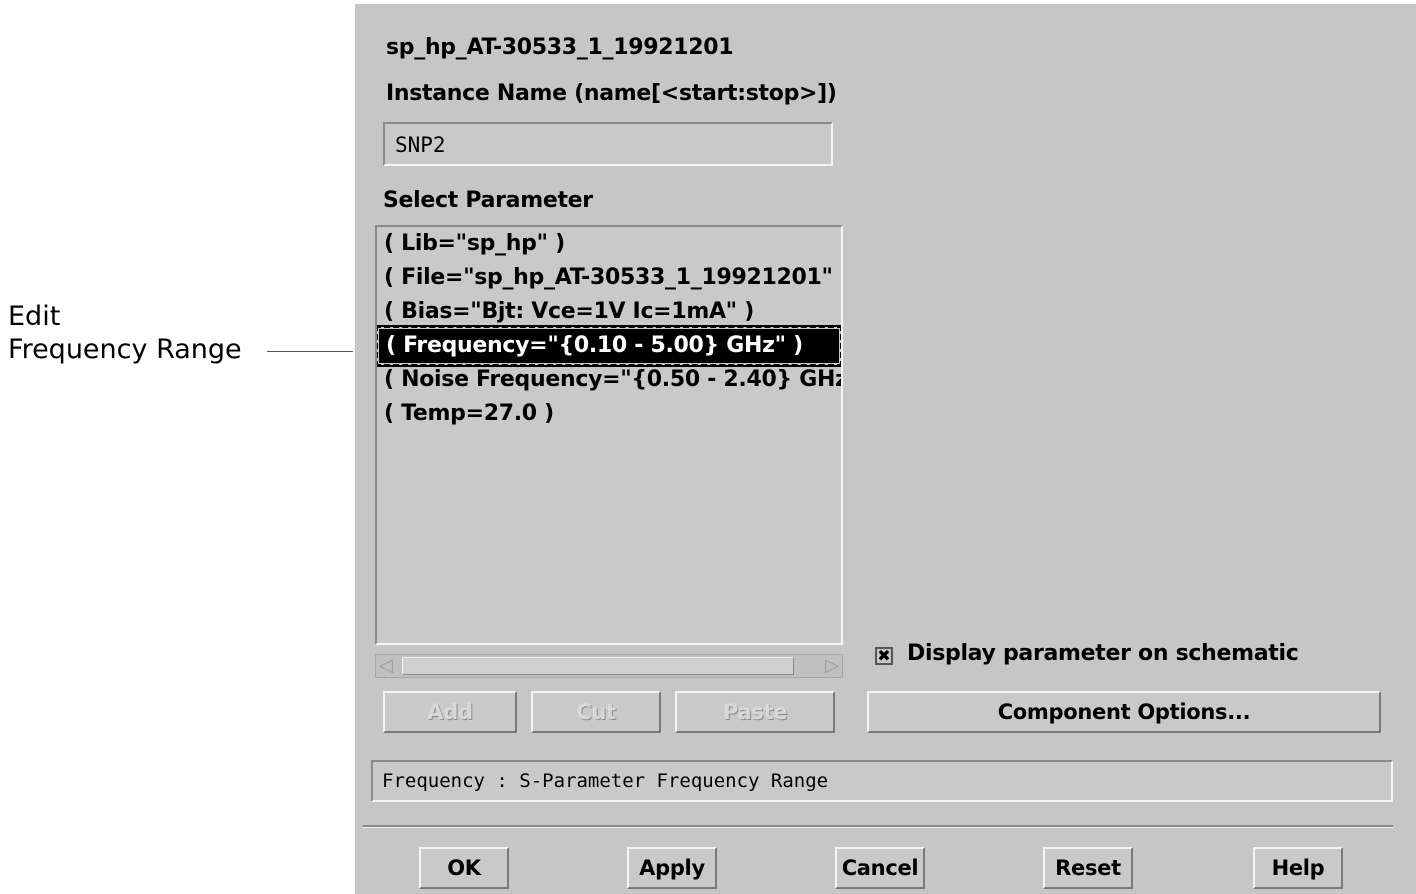 The height and width of the screenshot is (894, 1416). I want to click on select-parameter-label: Select Parameter, so click(488, 200).